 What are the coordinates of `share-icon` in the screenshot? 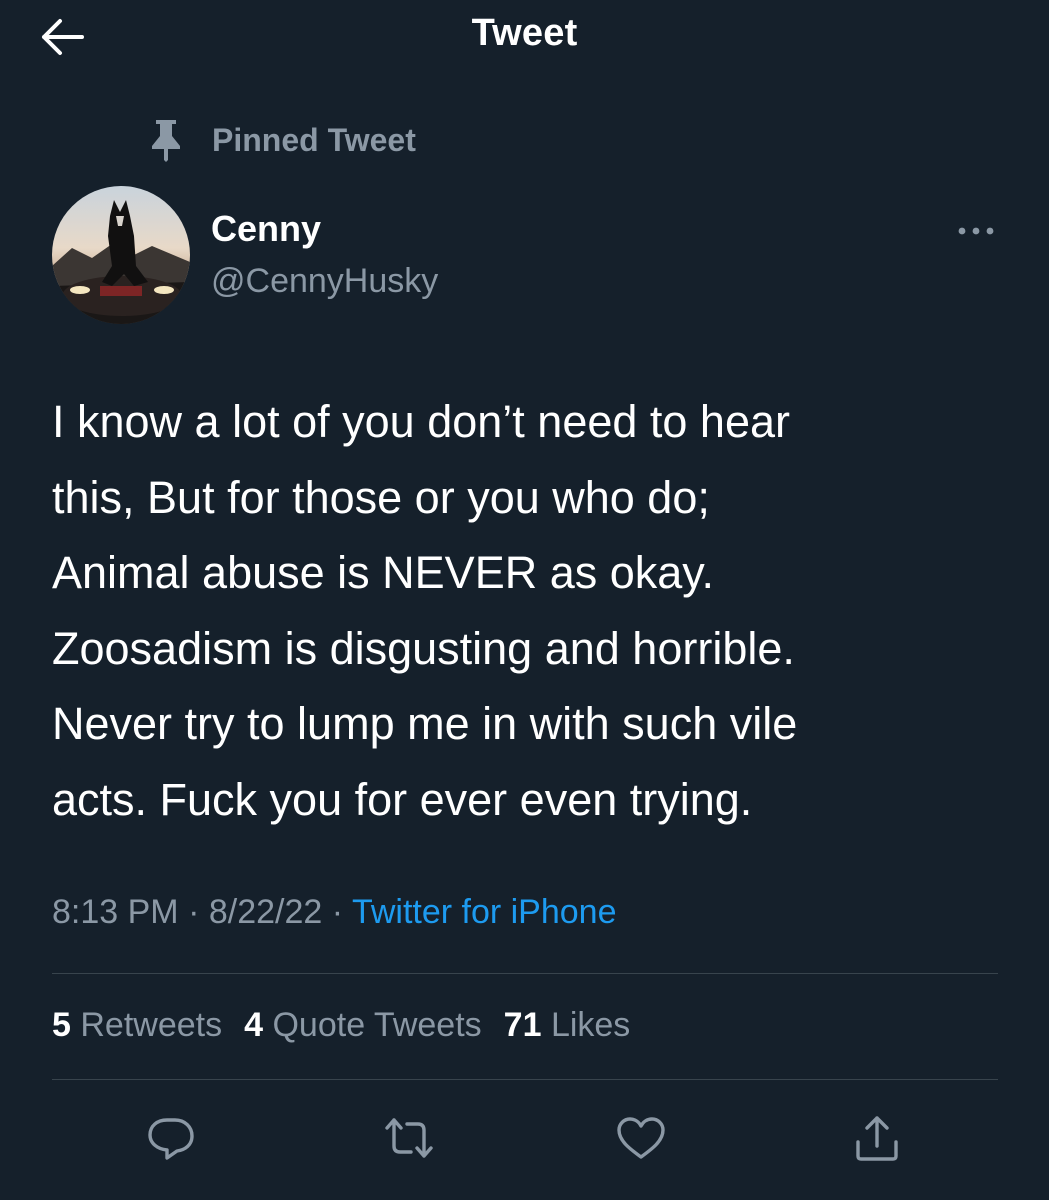 It's located at (877, 1138).